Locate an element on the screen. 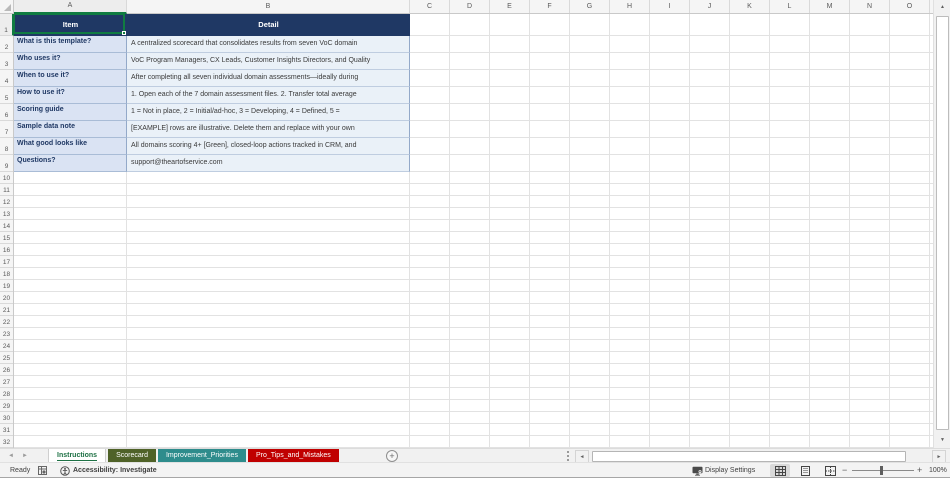 The image size is (950, 478). record-macro-icon is located at coordinates (42, 470).